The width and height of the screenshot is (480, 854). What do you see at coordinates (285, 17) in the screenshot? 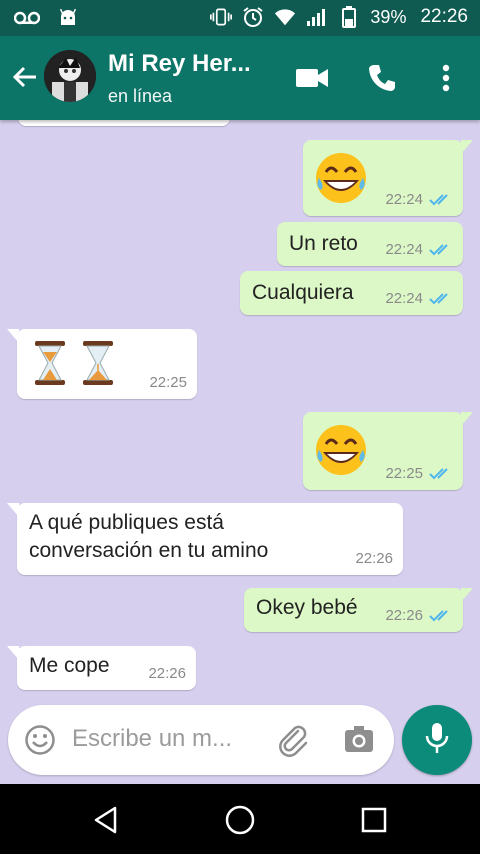
I see `wifi-icon` at bounding box center [285, 17].